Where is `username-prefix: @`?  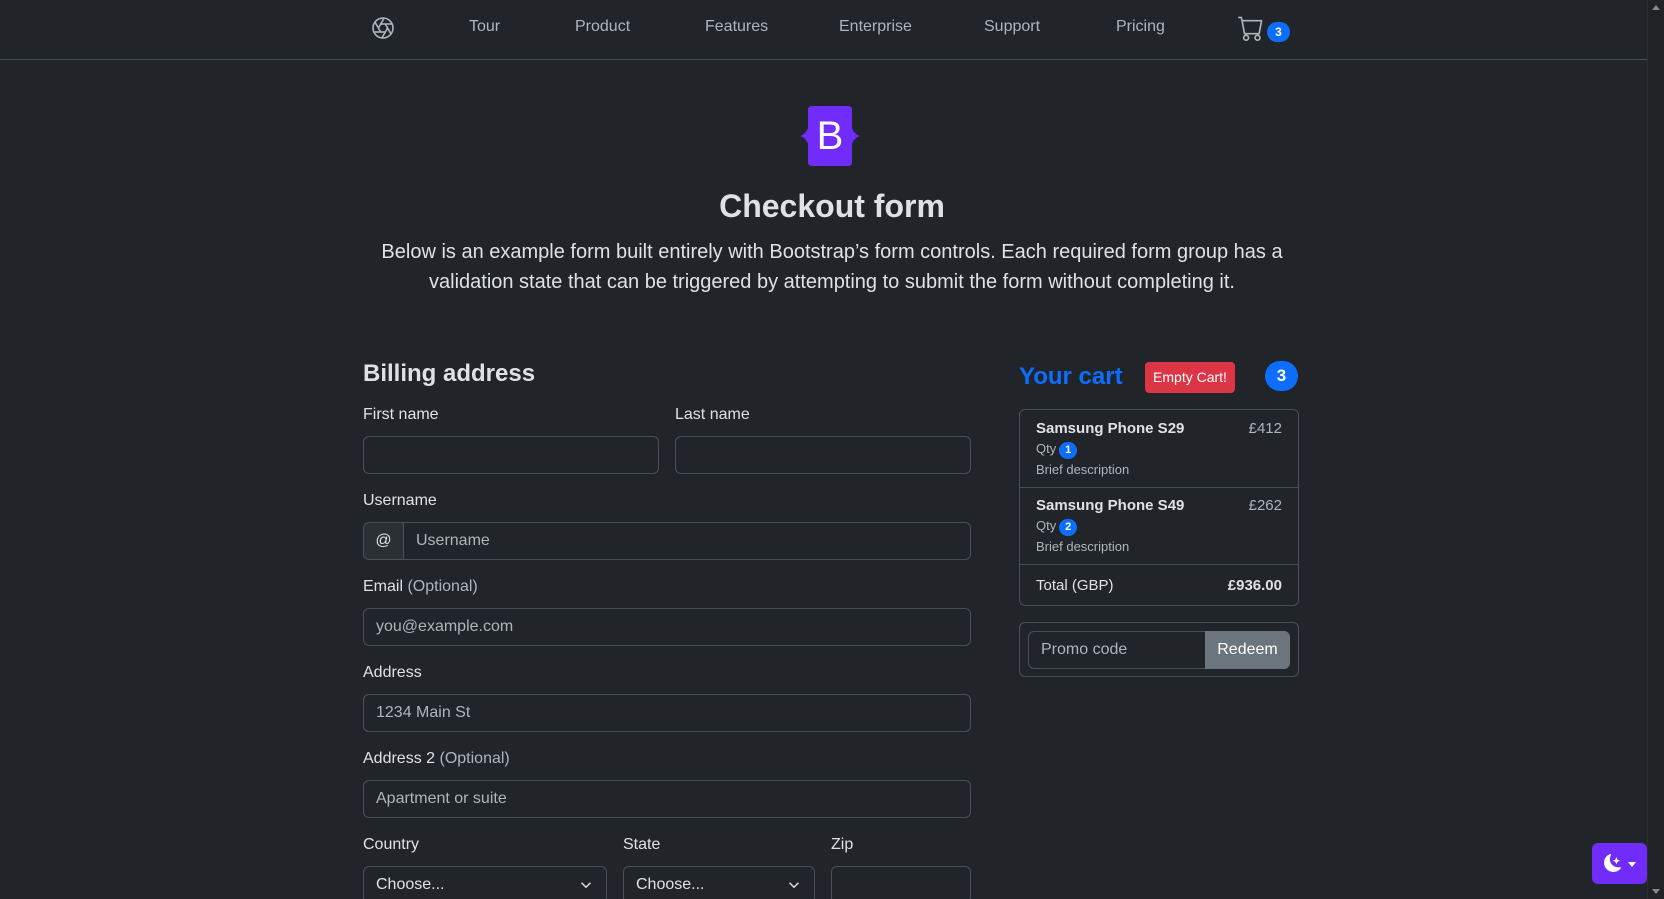 username-prefix: @ is located at coordinates (383, 541).